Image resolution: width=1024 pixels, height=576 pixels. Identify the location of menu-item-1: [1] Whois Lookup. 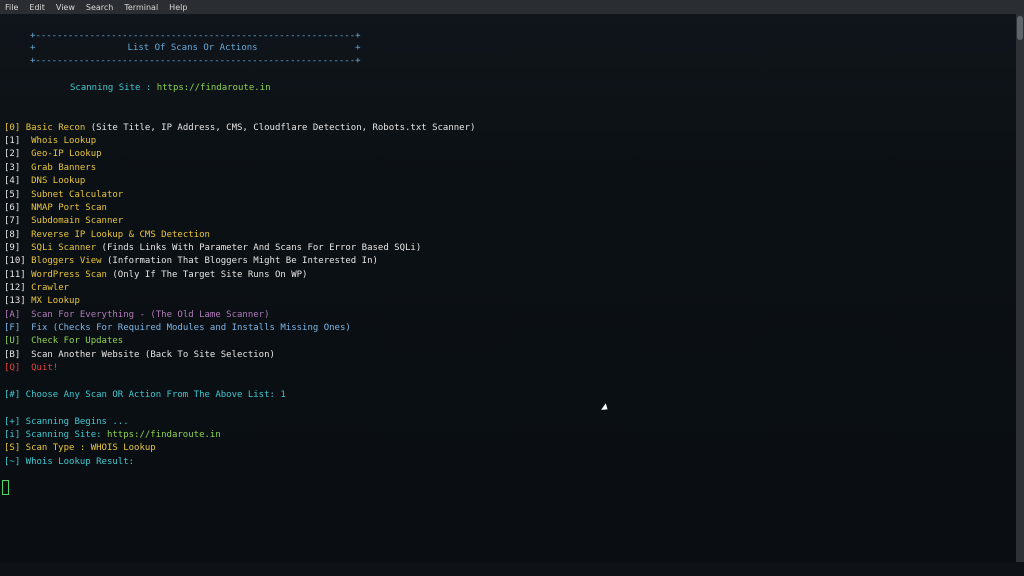
(50, 141).